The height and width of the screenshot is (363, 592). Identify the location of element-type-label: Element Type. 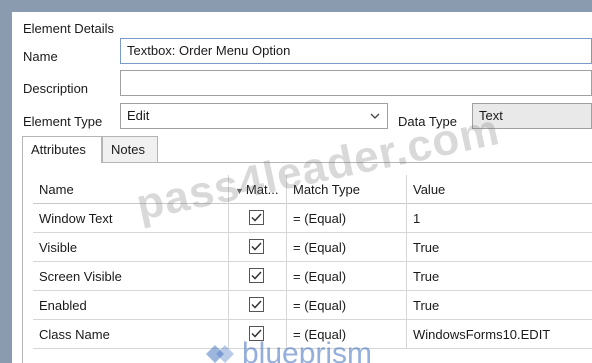
(63, 121).